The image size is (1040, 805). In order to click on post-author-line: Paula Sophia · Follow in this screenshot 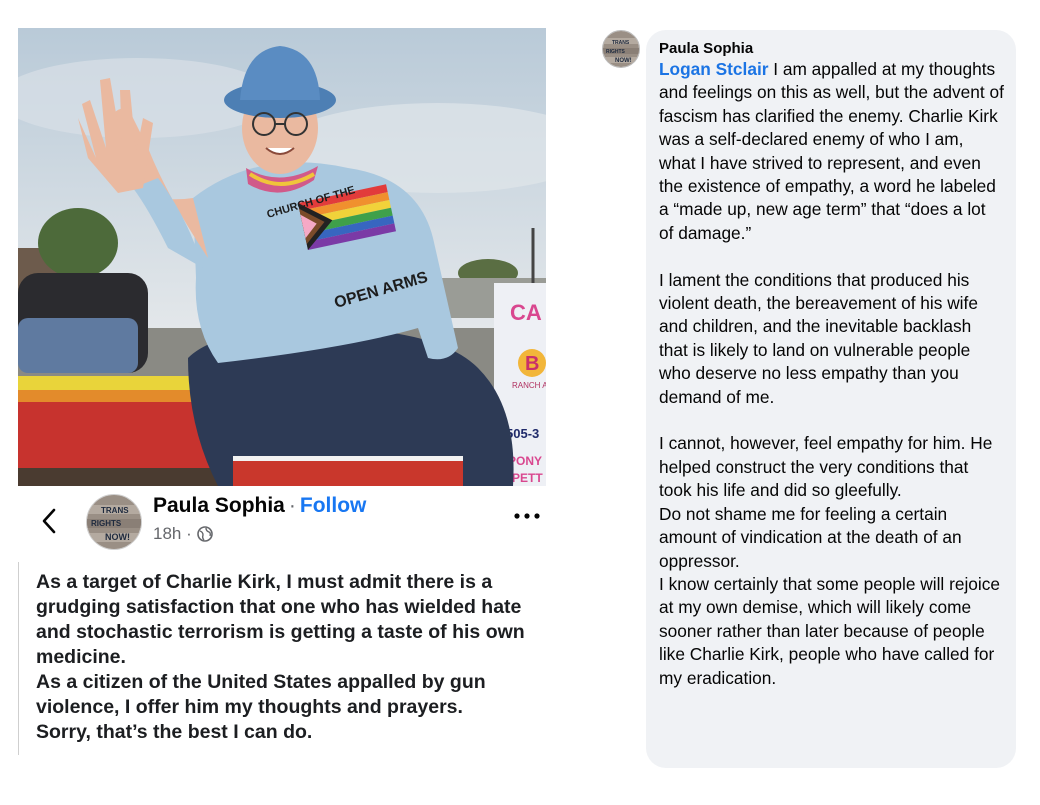, I will do `click(259, 506)`.